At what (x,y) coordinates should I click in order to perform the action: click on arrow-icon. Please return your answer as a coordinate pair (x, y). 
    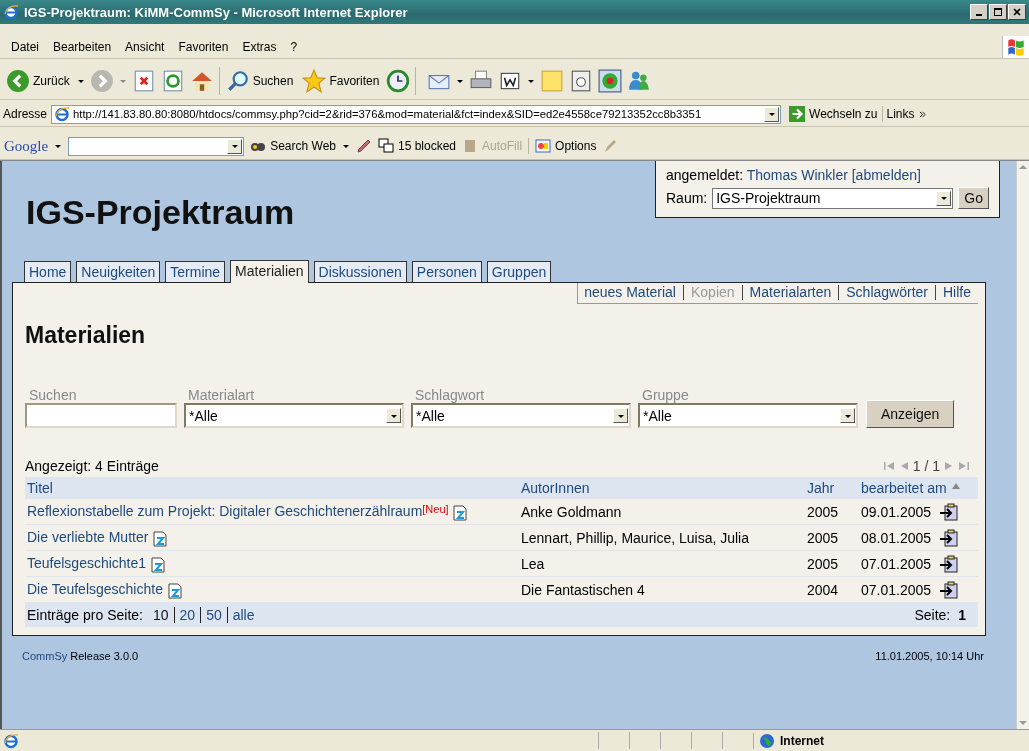
    Looking at the image, I should click on (797, 114).